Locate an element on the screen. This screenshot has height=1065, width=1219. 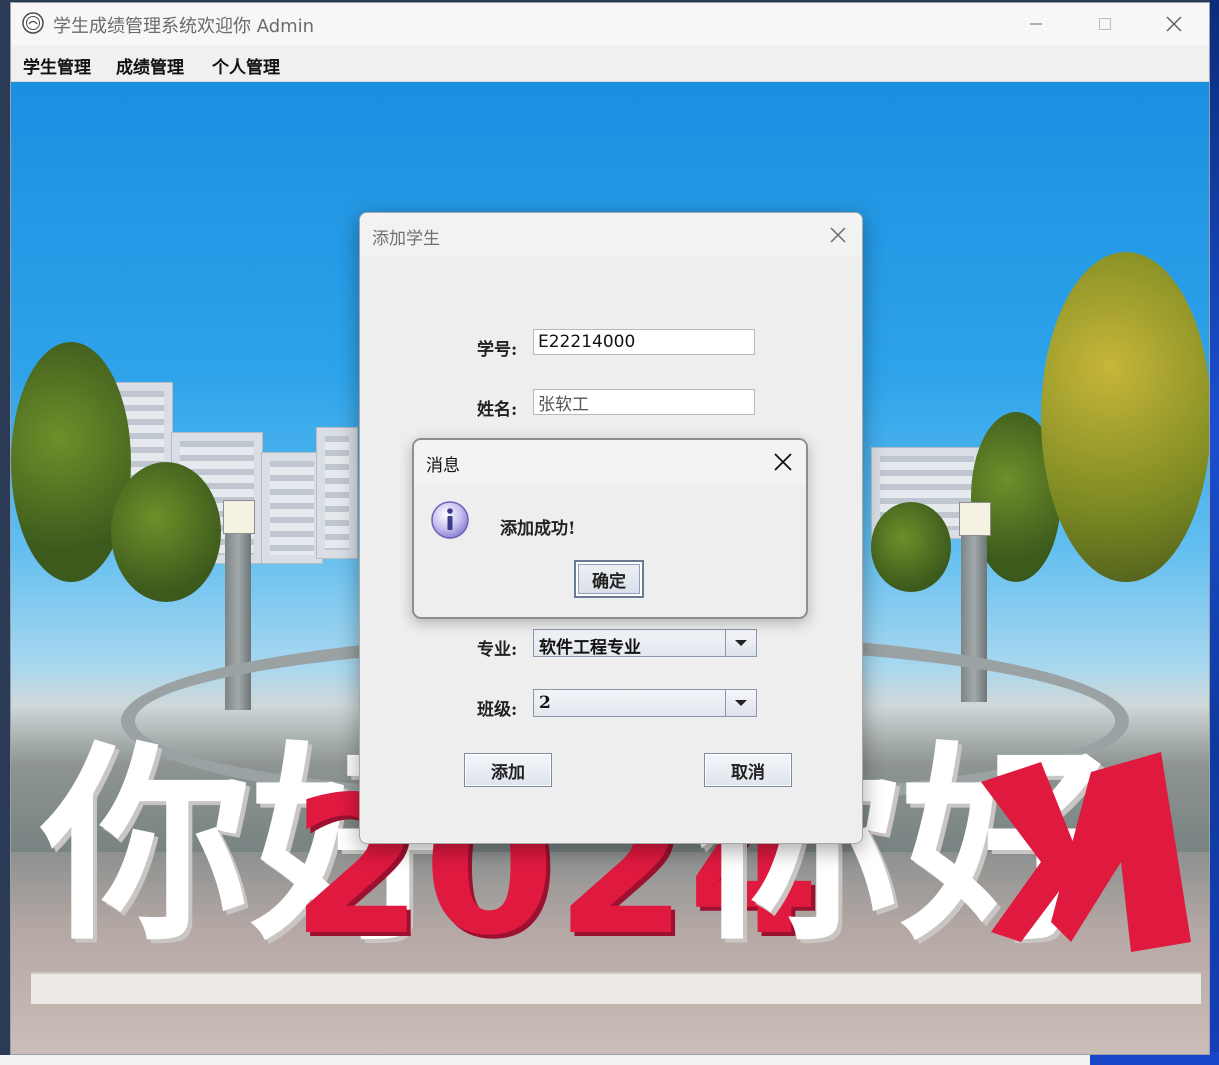
minimize-button is located at coordinates (1036, 24).